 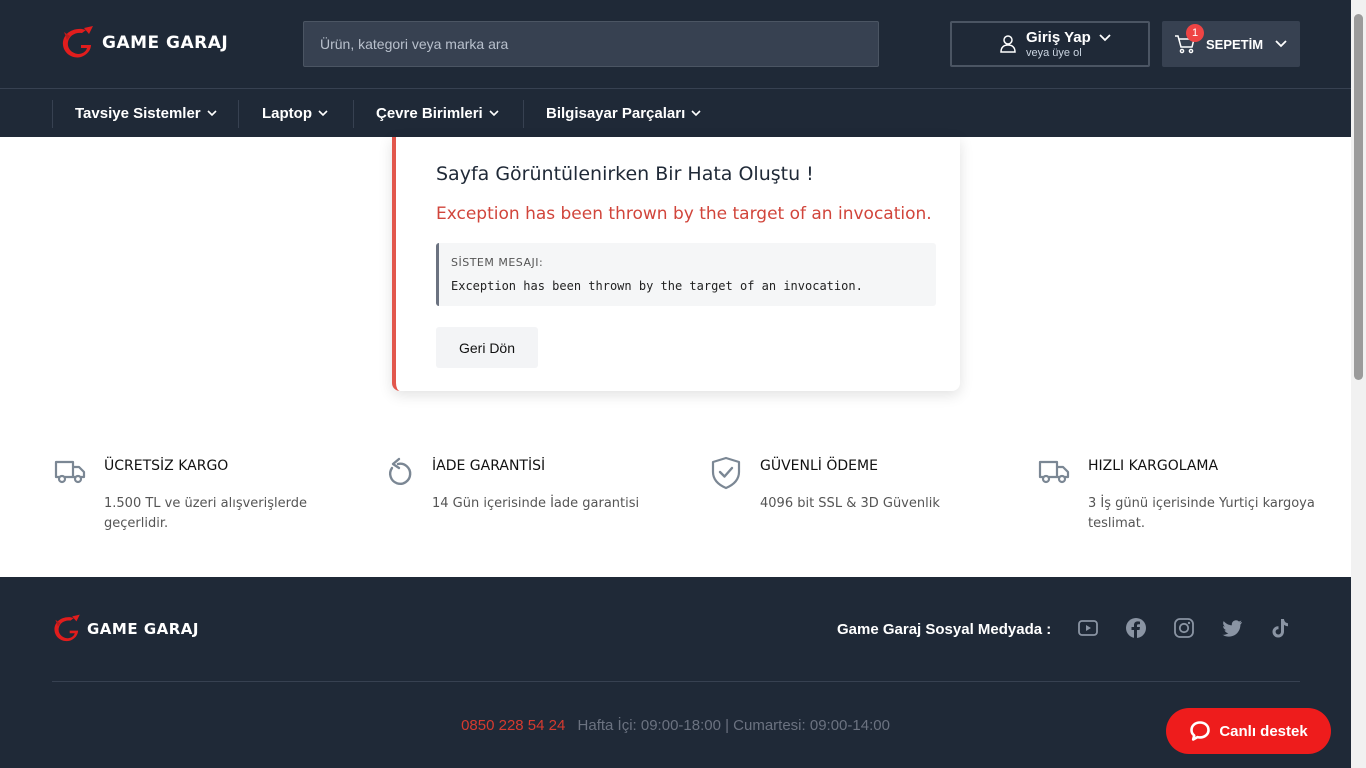 I want to click on login-title: Giriş Yap, so click(x=1058, y=37).